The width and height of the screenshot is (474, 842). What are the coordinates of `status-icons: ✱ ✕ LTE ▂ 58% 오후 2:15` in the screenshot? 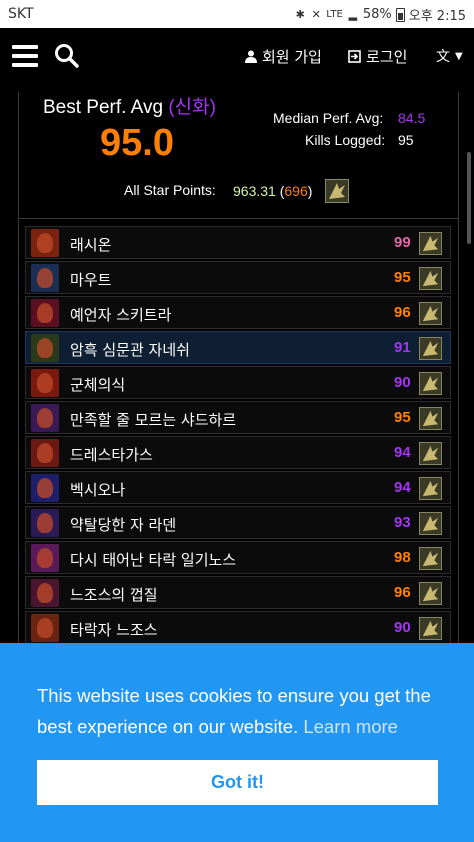 It's located at (380, 14).